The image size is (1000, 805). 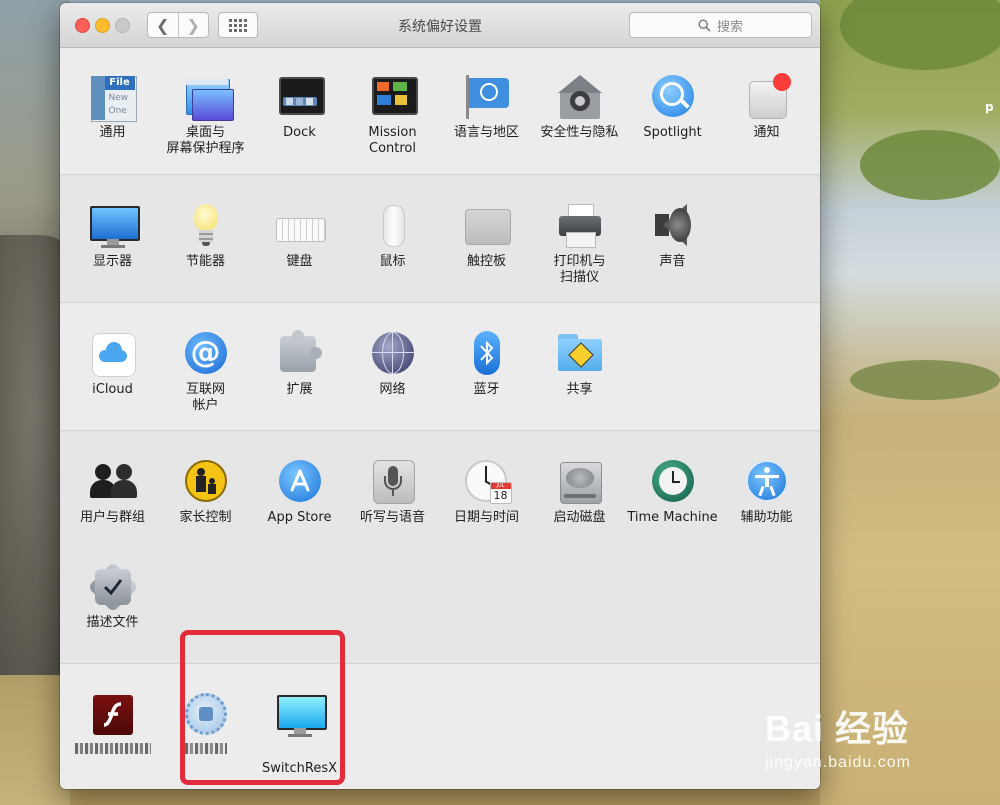 I want to click on microphone-icon, so click(x=393, y=482).